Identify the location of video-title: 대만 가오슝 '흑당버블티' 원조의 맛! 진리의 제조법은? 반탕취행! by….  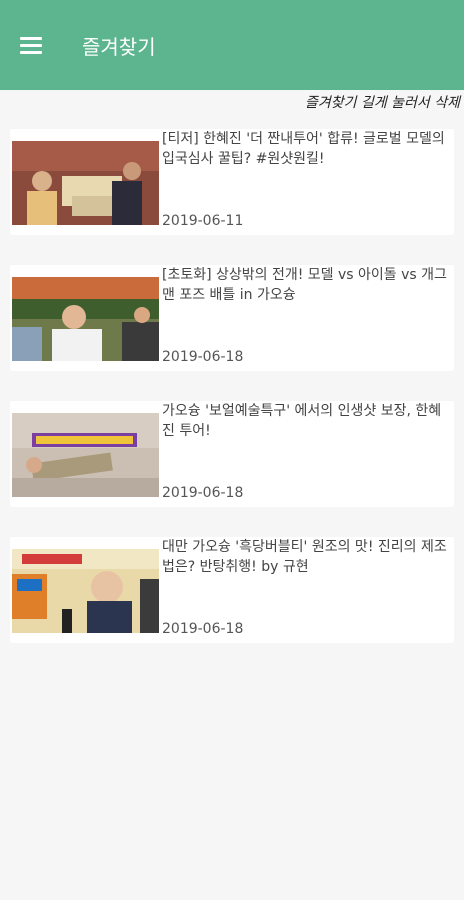
(304, 557).